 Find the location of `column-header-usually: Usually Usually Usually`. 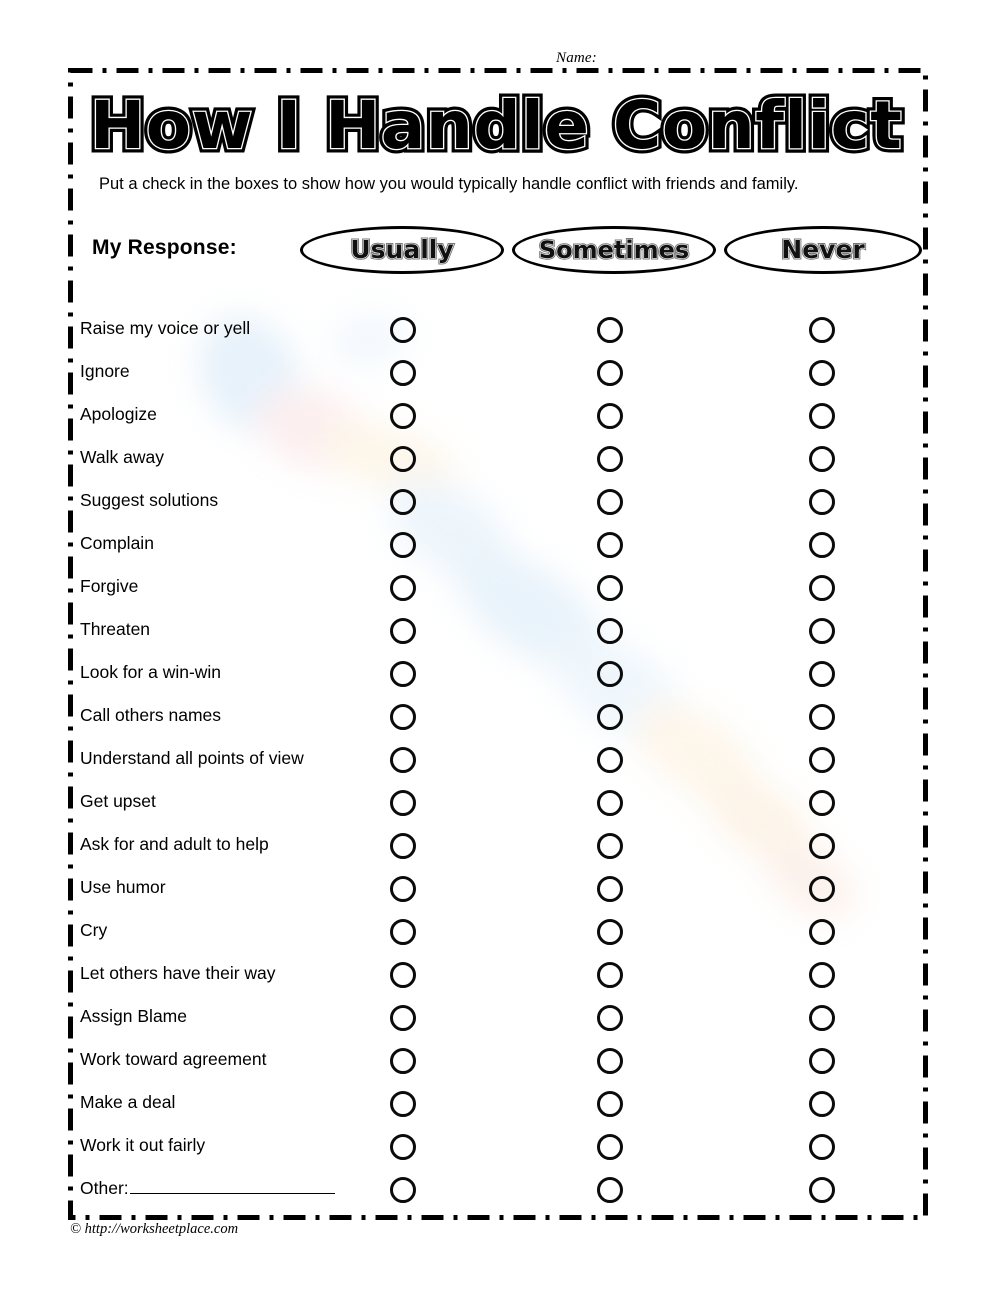

column-header-usually: Usually Usually Usually is located at coordinates (402, 250).